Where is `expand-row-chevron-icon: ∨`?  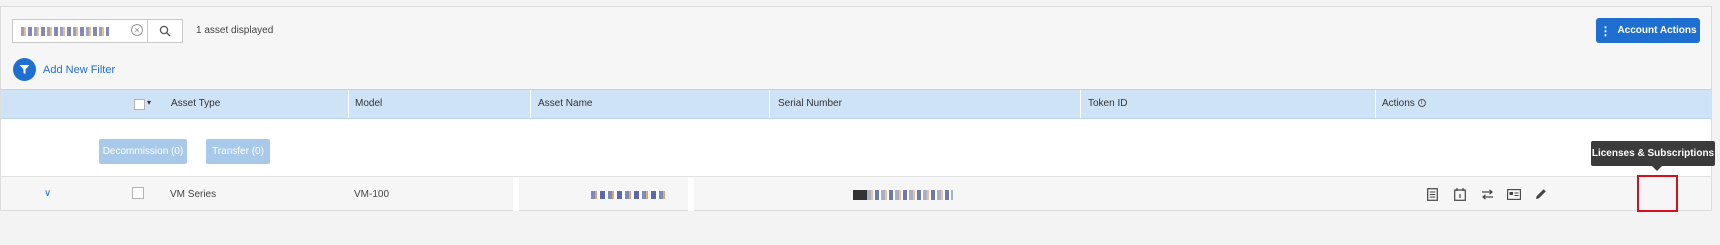
expand-row-chevron-icon: ∨ is located at coordinates (47, 193).